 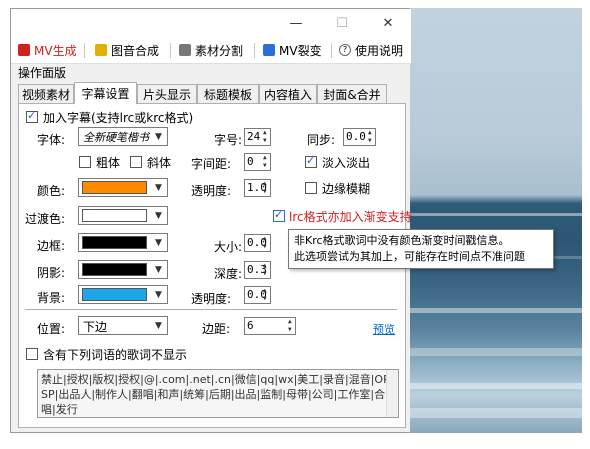 I want to click on enable-subtitle-checkbox, so click(x=32, y=116).